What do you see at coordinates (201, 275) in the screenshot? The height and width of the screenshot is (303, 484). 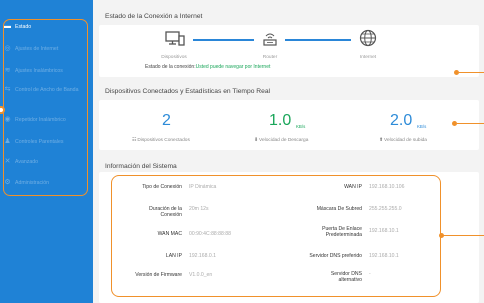 I see `info-value-firmware: V1.0.0_en` at bounding box center [201, 275].